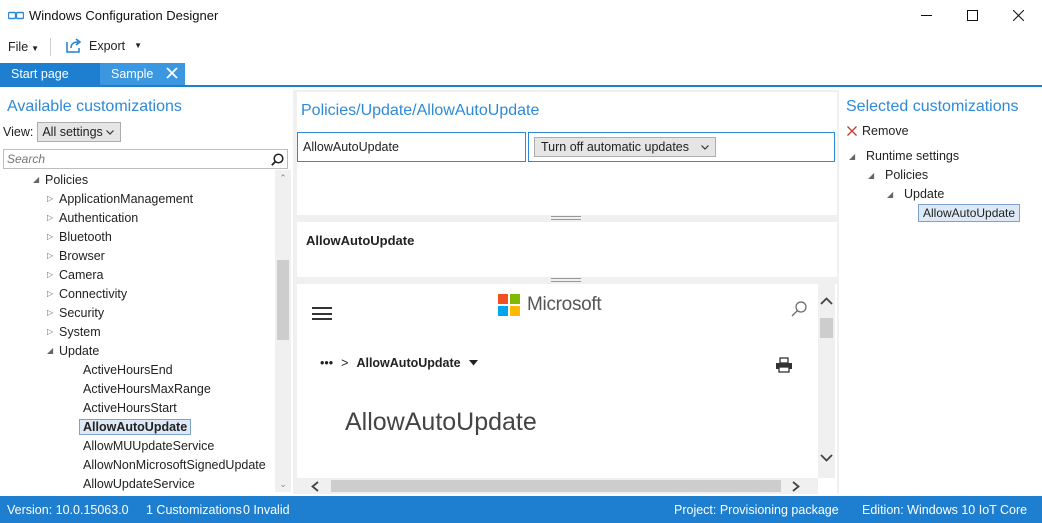 Image resolution: width=1042 pixels, height=523 pixels. What do you see at coordinates (826, 458) in the screenshot?
I see `scroll-down-icon` at bounding box center [826, 458].